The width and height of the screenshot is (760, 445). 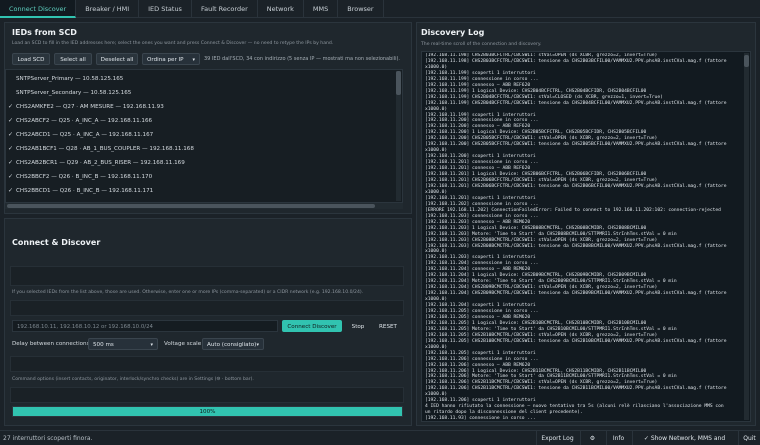 What do you see at coordinates (165, 60) in the screenshot?
I see `sort-select-value: Ordina per IP` at bounding box center [165, 60].